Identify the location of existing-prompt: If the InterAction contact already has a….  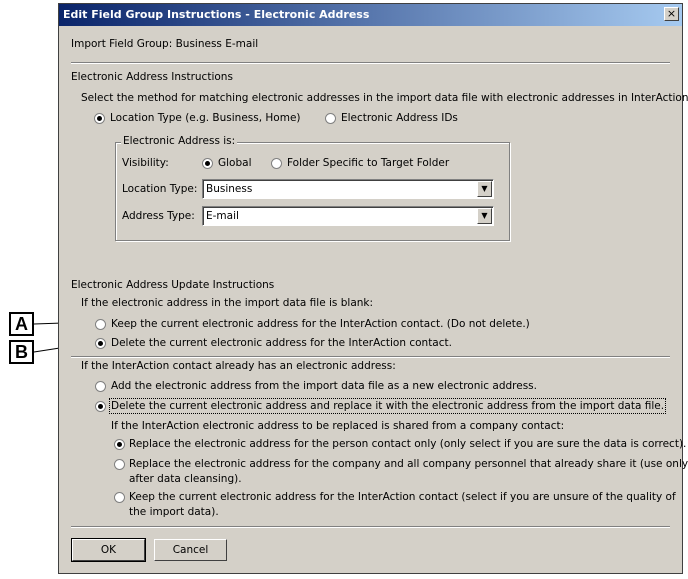
(238, 366).